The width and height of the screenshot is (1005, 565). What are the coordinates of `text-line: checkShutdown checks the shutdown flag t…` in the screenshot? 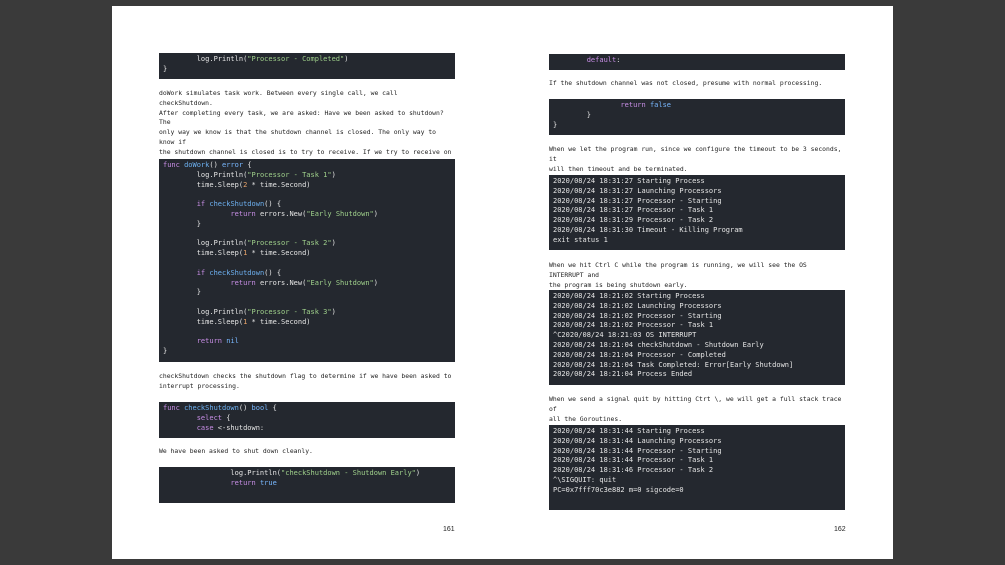 It's located at (305, 376).